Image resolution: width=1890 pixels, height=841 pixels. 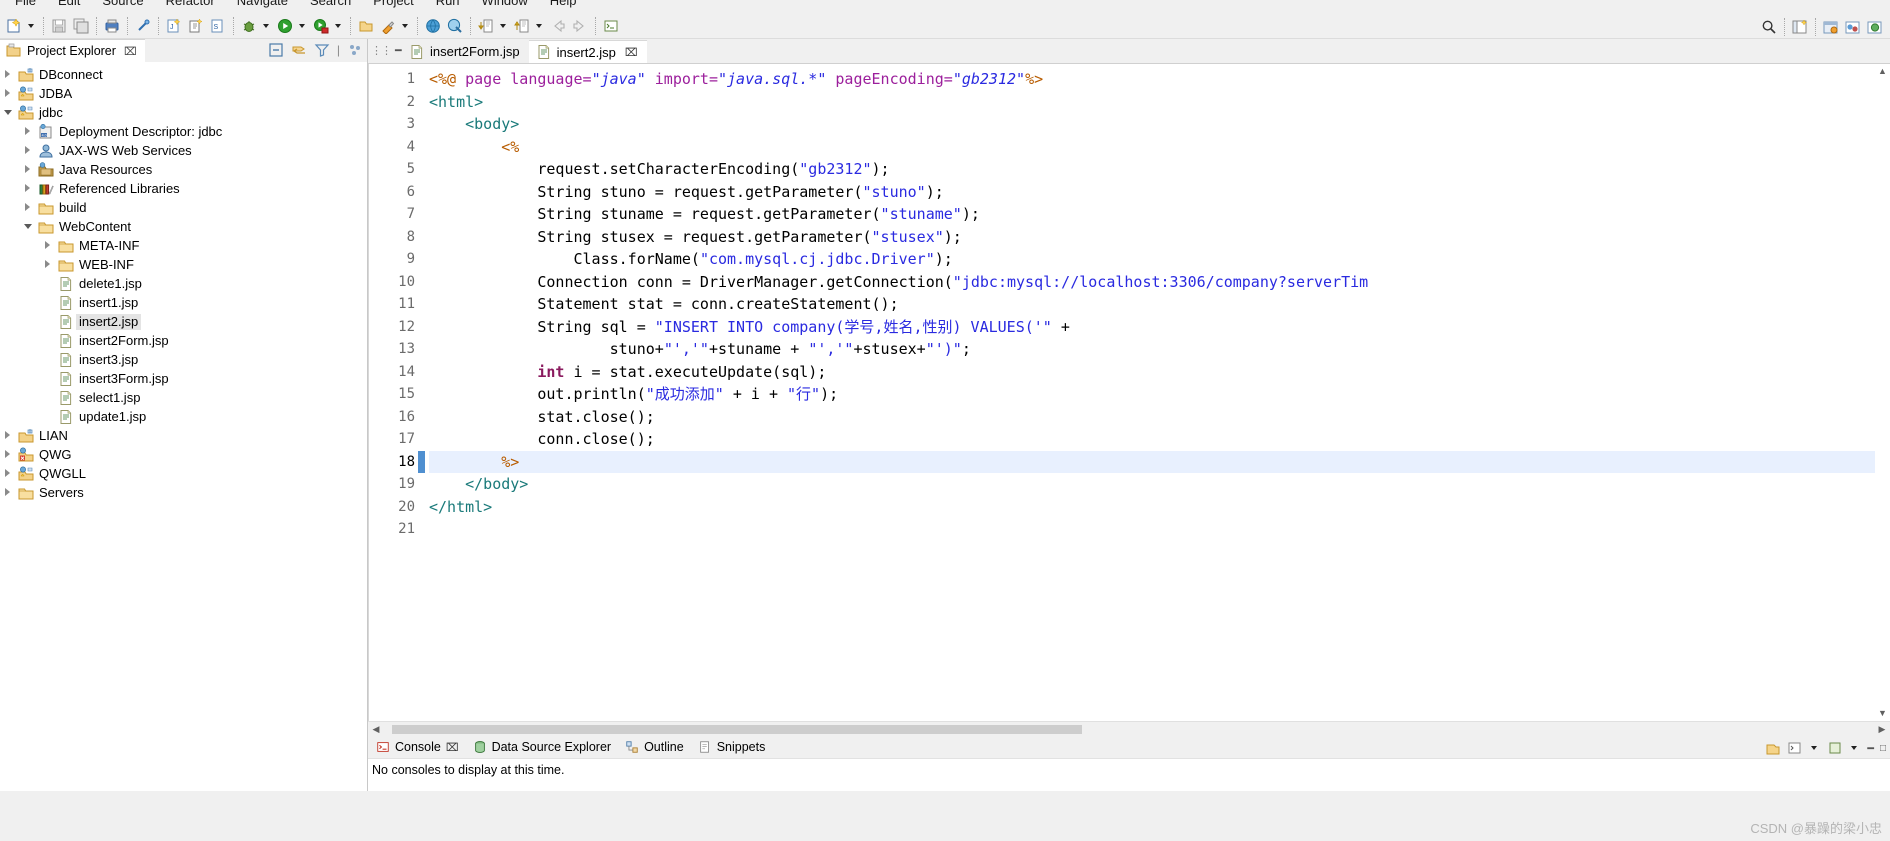 What do you see at coordinates (183, 283) in the screenshot?
I see `tree-item-delete1-jsp: delete1.jsp` at bounding box center [183, 283].